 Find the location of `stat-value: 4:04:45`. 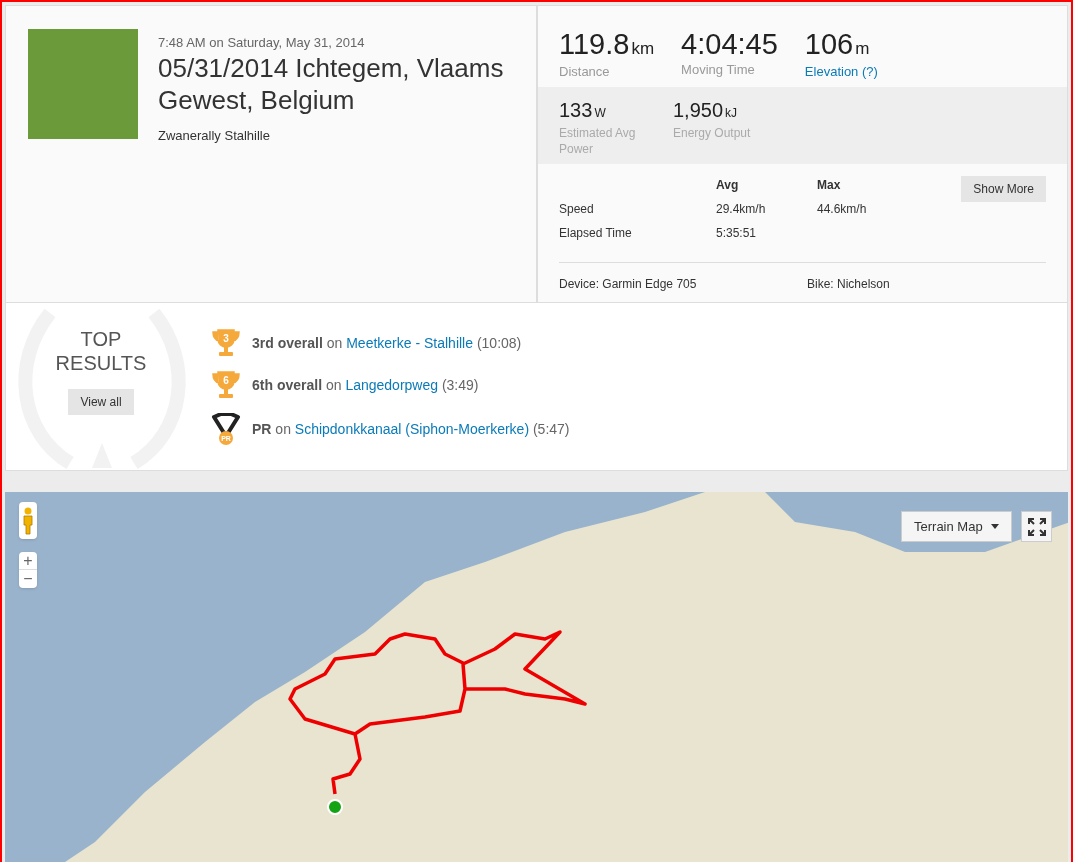

stat-value: 4:04:45 is located at coordinates (729, 44).